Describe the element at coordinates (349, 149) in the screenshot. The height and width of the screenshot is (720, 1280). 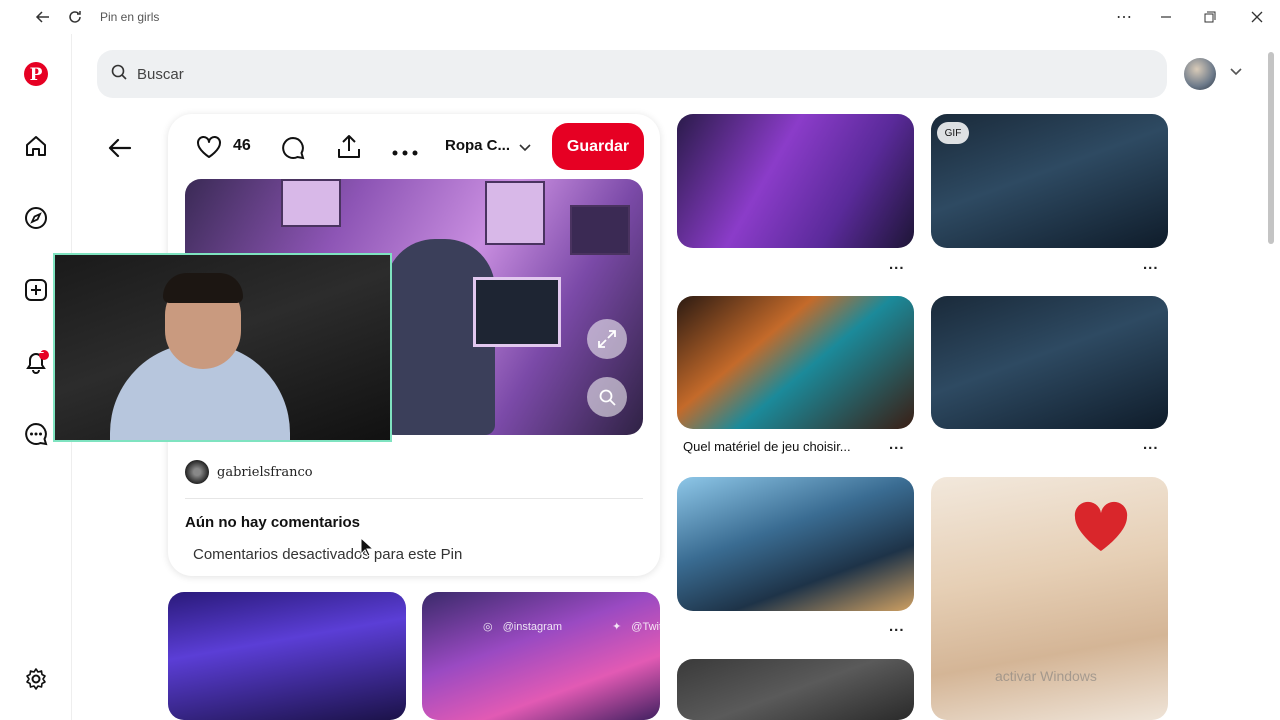
I see `share-icon` at that location.